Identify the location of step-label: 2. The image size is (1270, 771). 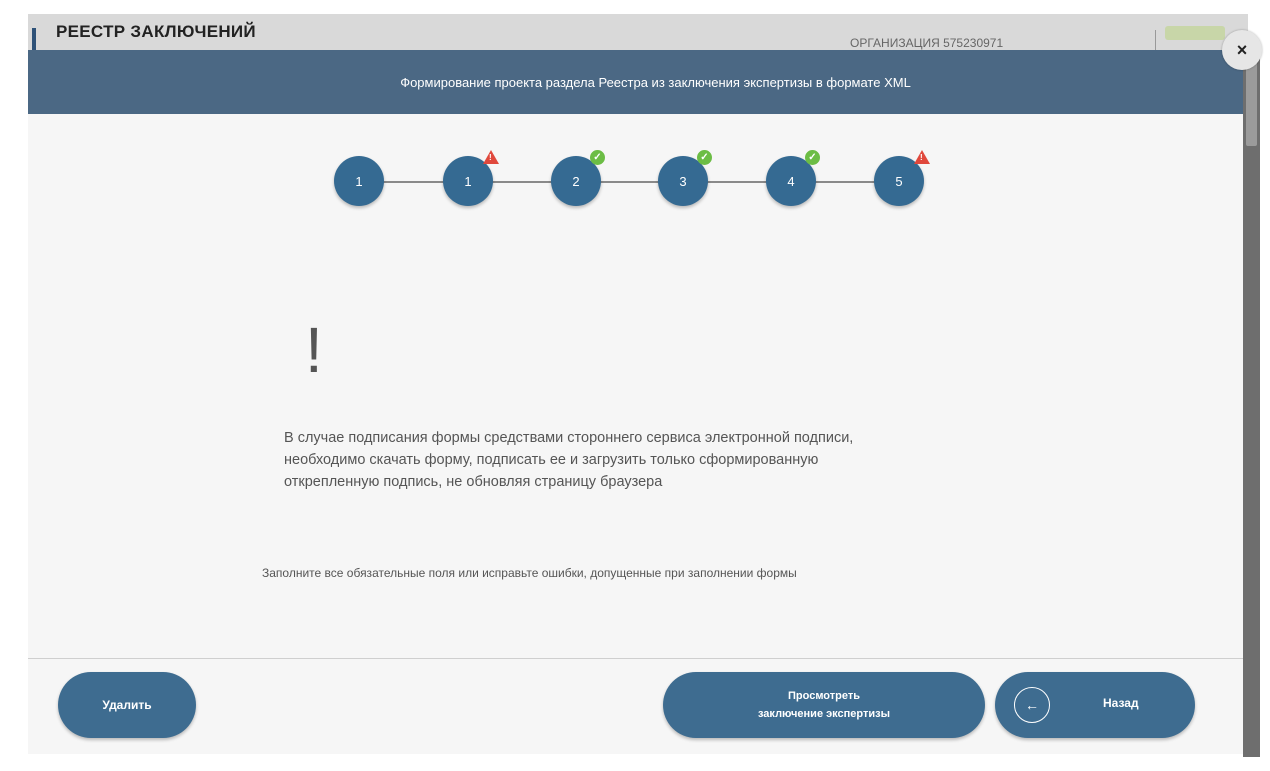
(576, 181).